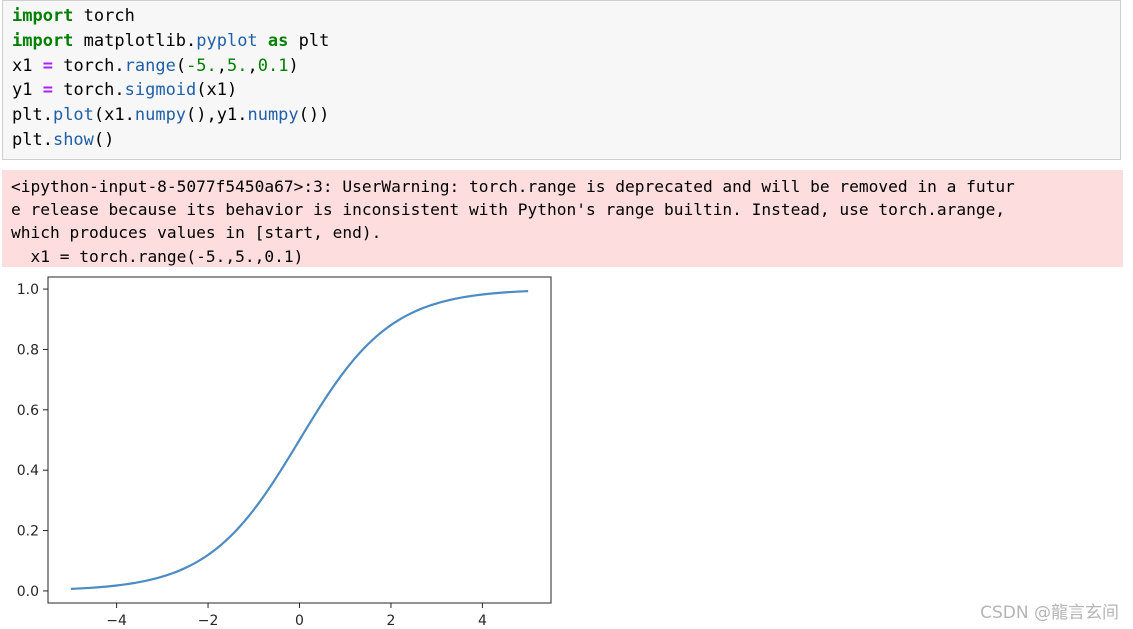 This screenshot has height=629, width=1133. Describe the element at coordinates (28, 350) in the screenshot. I see `y-tick-label: 0.8` at that location.